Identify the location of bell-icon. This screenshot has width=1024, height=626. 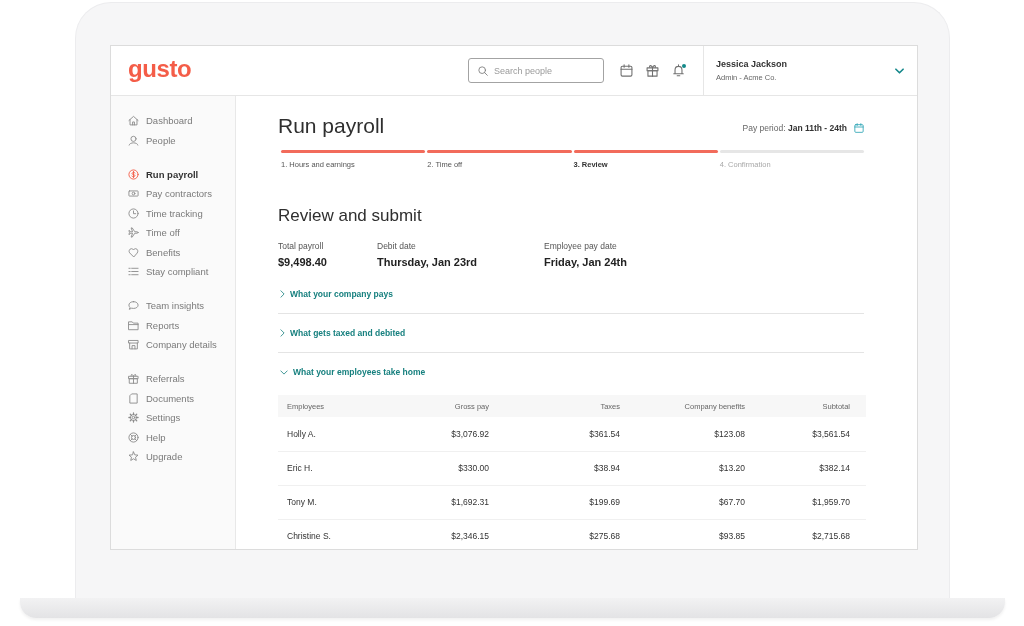
(678, 70).